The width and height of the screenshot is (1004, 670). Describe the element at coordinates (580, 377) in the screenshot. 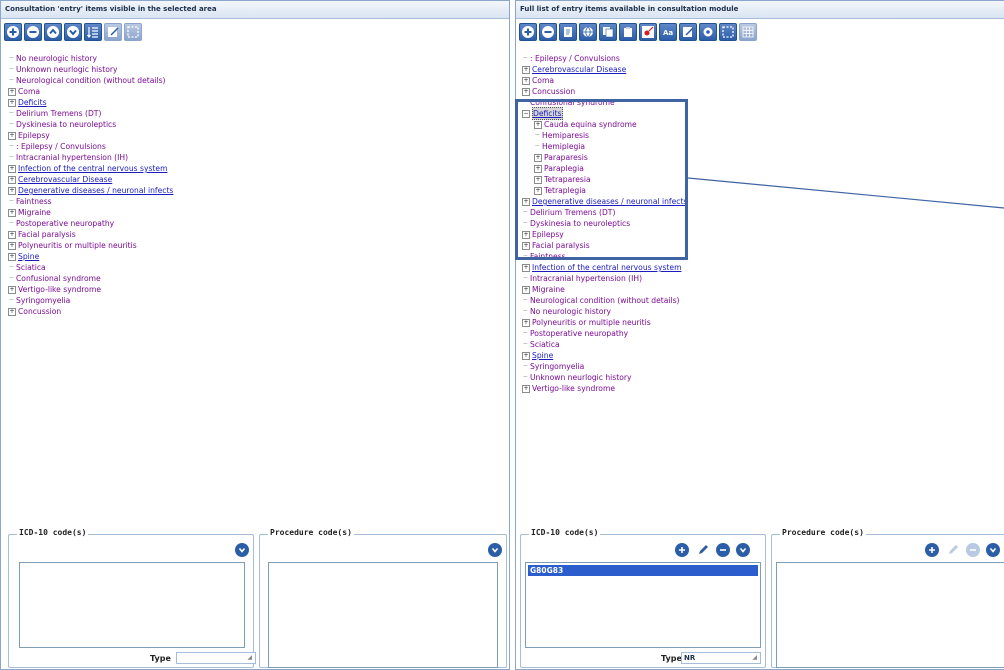

I see `tree-item-label: Unknown neurlogic history` at that location.